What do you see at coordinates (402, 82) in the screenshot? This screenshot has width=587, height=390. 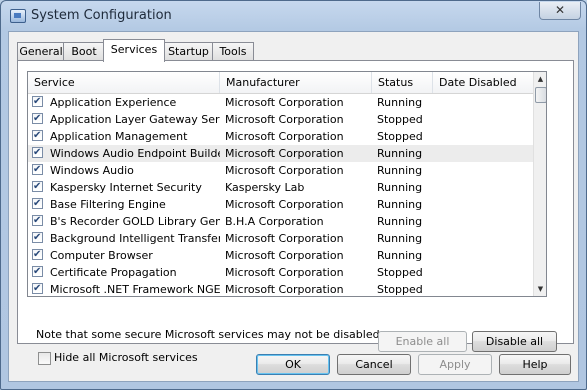 I see `column-header-status: Status` at bounding box center [402, 82].